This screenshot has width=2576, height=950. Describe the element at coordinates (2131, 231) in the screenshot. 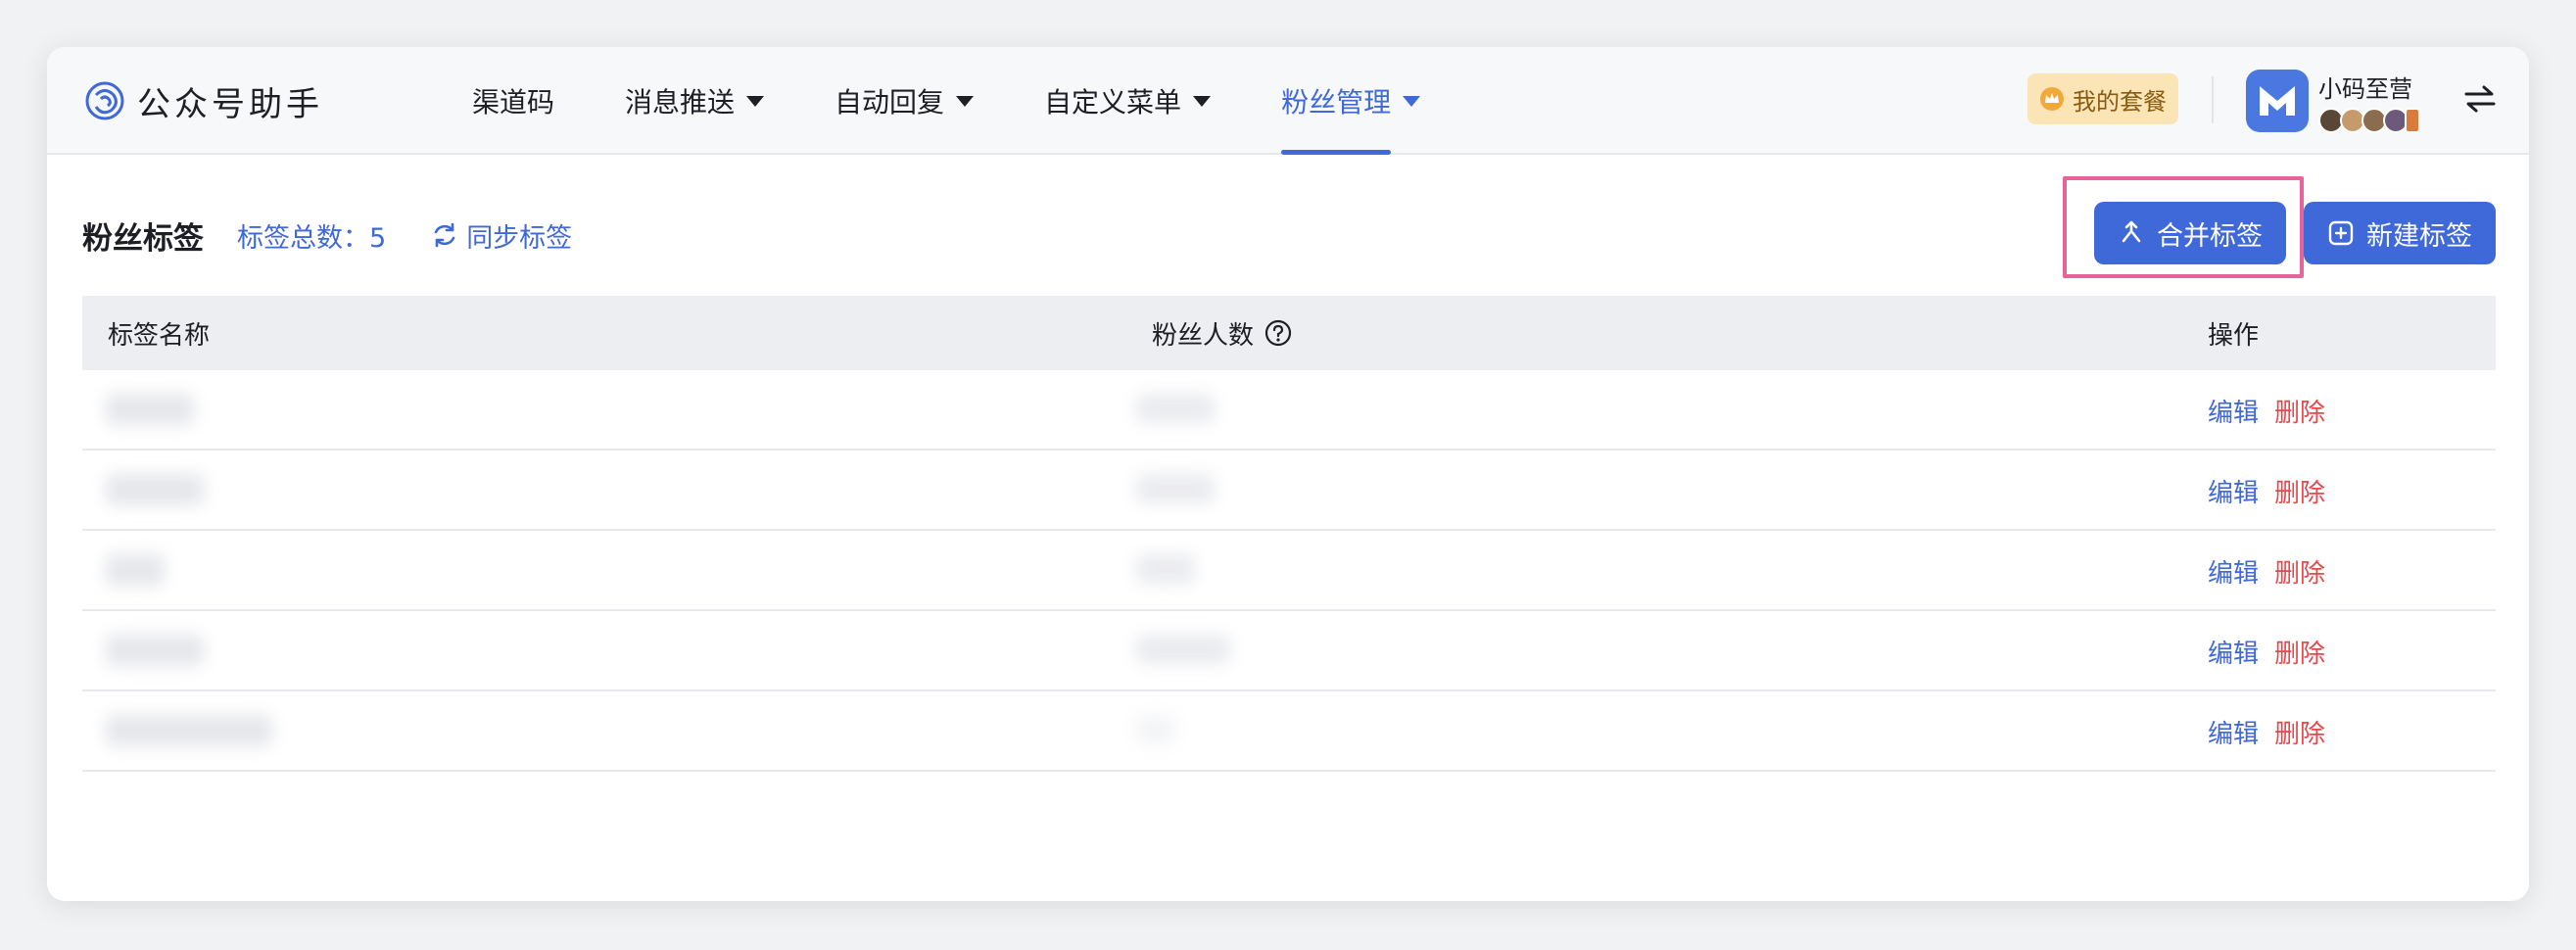

I see `merge-icon` at that location.